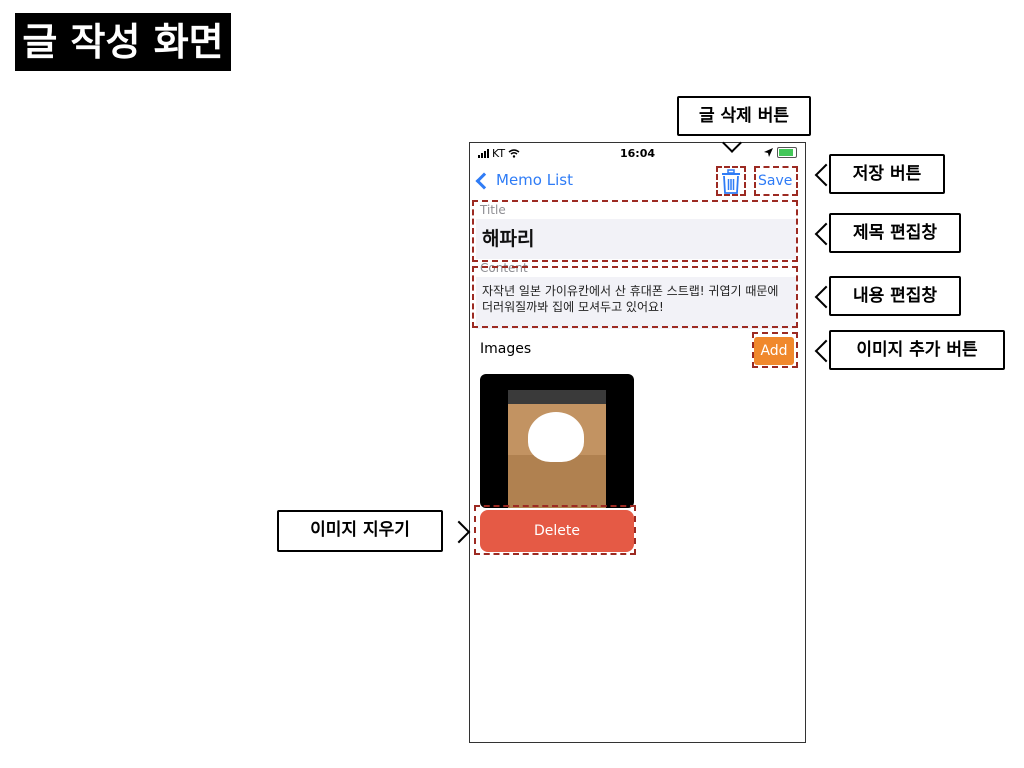 This screenshot has height=768, width=1024. I want to click on callout-add-image: 이미지 추가 버튼, so click(917, 350).